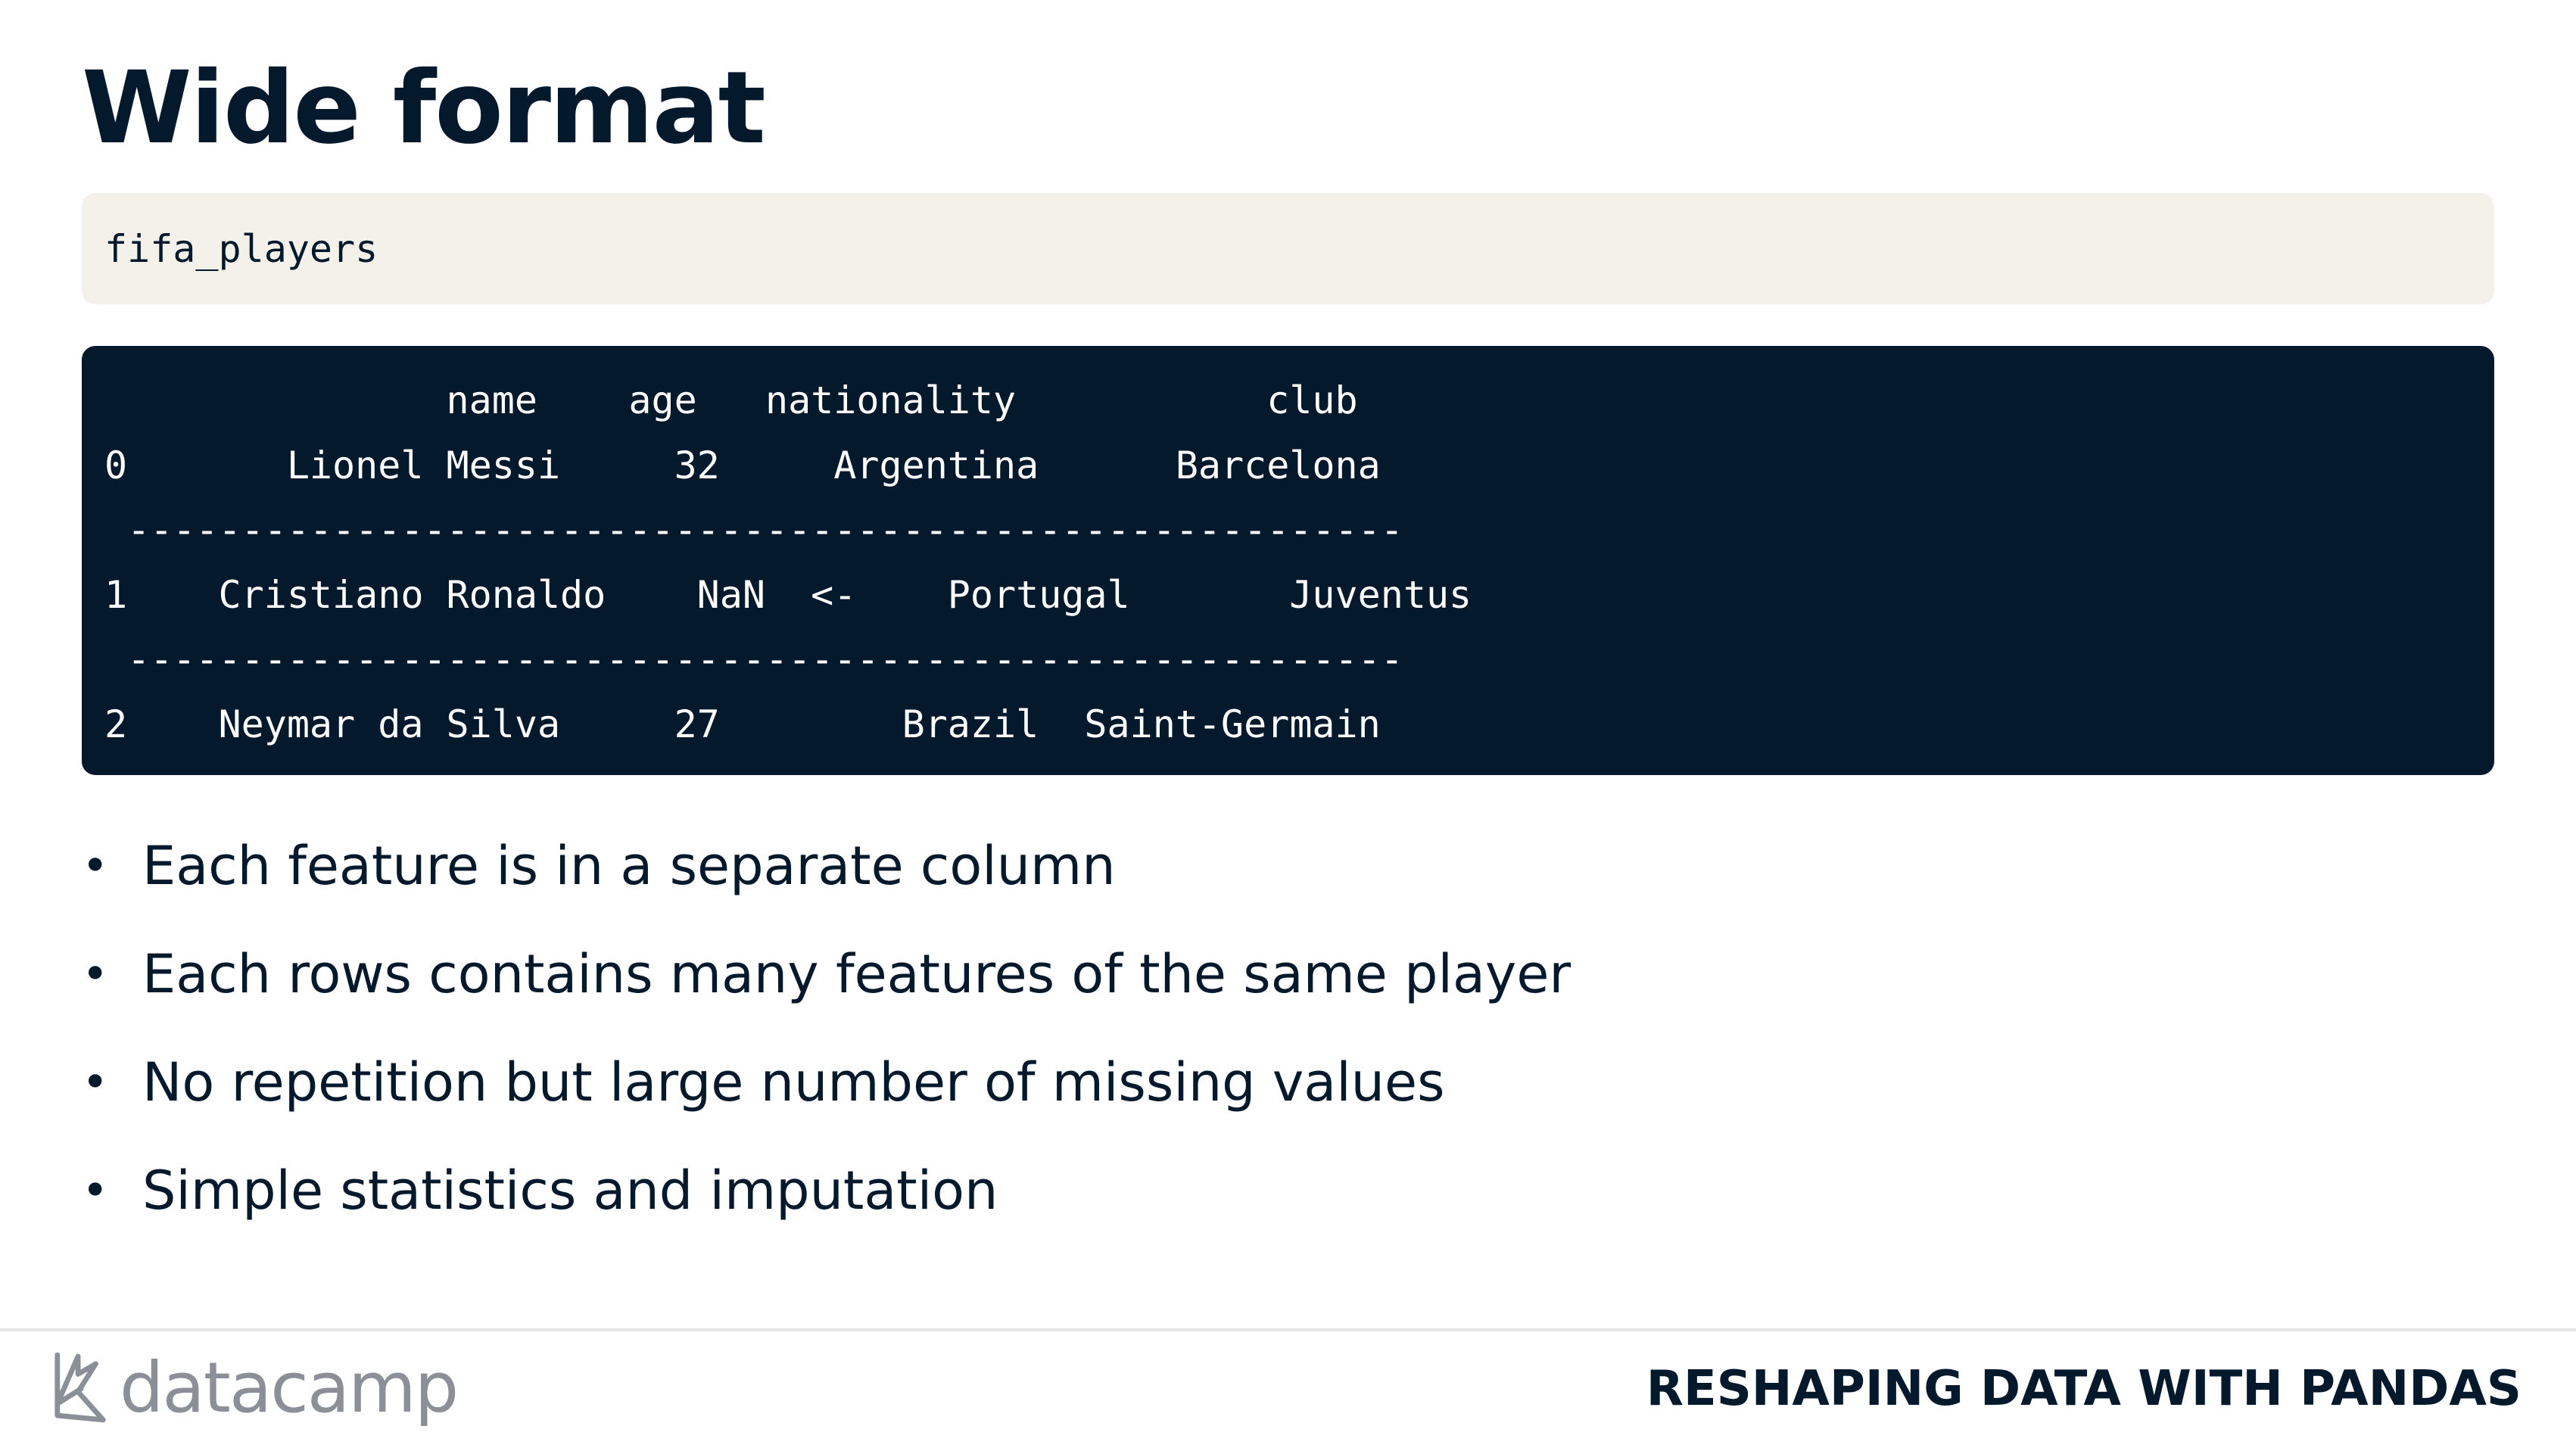 This screenshot has height=1451, width=2576. I want to click on course-title: RESHAPING DATA WITH PANDAS, so click(2083, 1389).